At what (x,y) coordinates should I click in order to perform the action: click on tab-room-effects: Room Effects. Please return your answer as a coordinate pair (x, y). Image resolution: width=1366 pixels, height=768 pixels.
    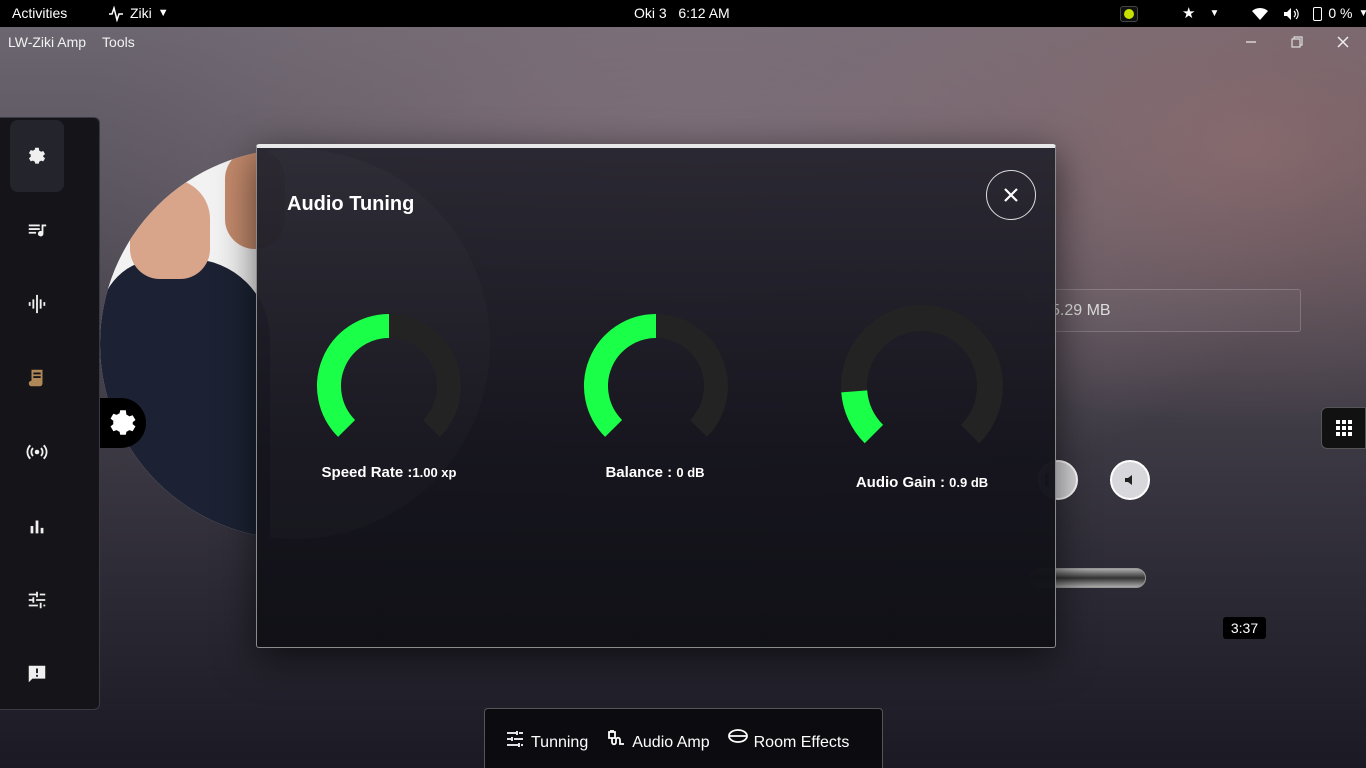
    Looking at the image, I should click on (788, 739).